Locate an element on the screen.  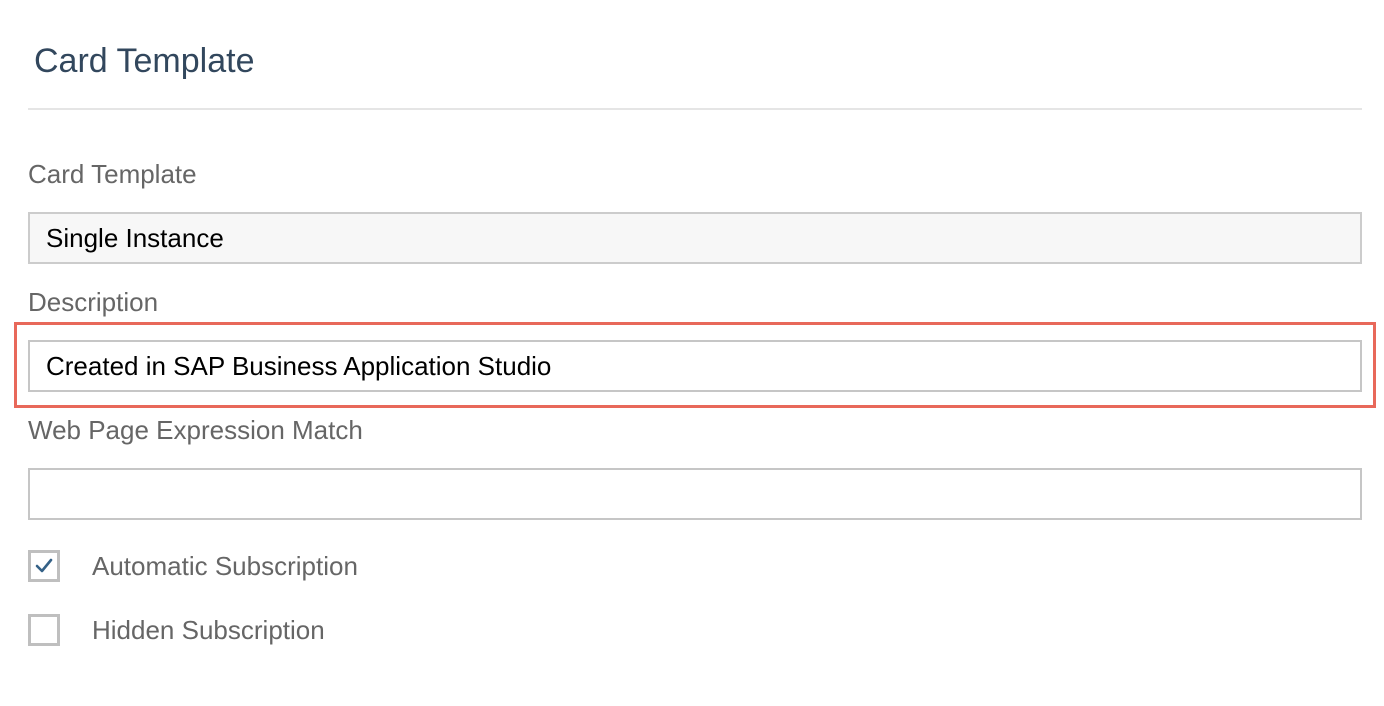
description-label: Description is located at coordinates (93, 302).